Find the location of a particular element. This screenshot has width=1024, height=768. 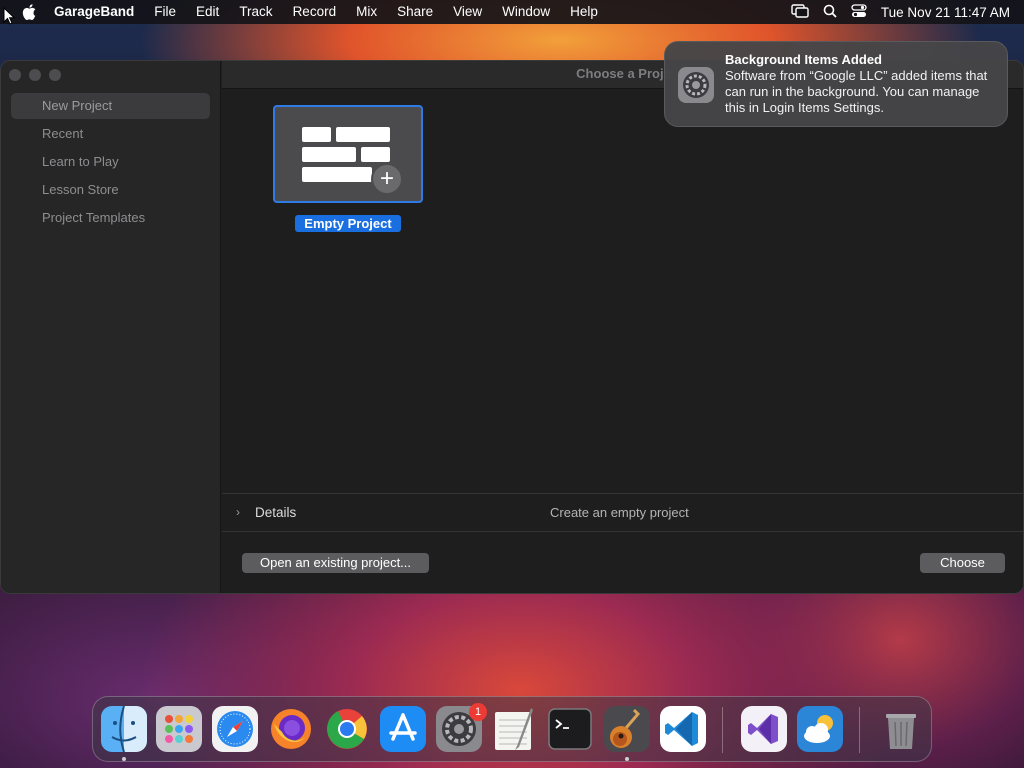

firefox-icon is located at coordinates (291, 729).